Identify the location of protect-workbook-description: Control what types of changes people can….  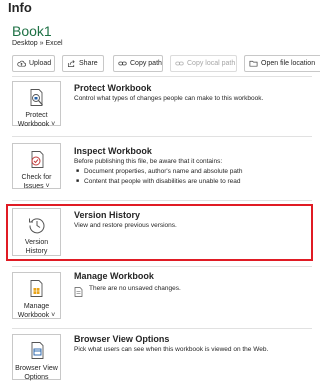
(169, 98).